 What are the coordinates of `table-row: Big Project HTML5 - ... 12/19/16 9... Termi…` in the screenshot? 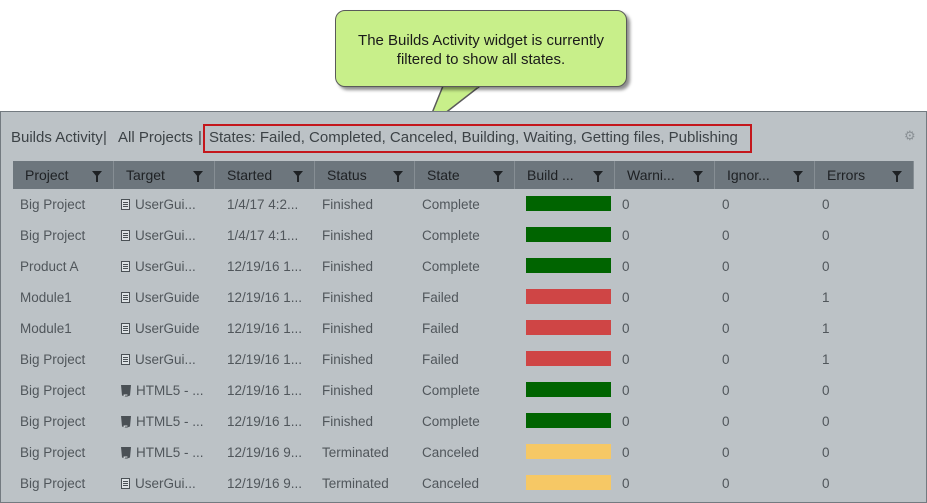 It's located at (463, 452).